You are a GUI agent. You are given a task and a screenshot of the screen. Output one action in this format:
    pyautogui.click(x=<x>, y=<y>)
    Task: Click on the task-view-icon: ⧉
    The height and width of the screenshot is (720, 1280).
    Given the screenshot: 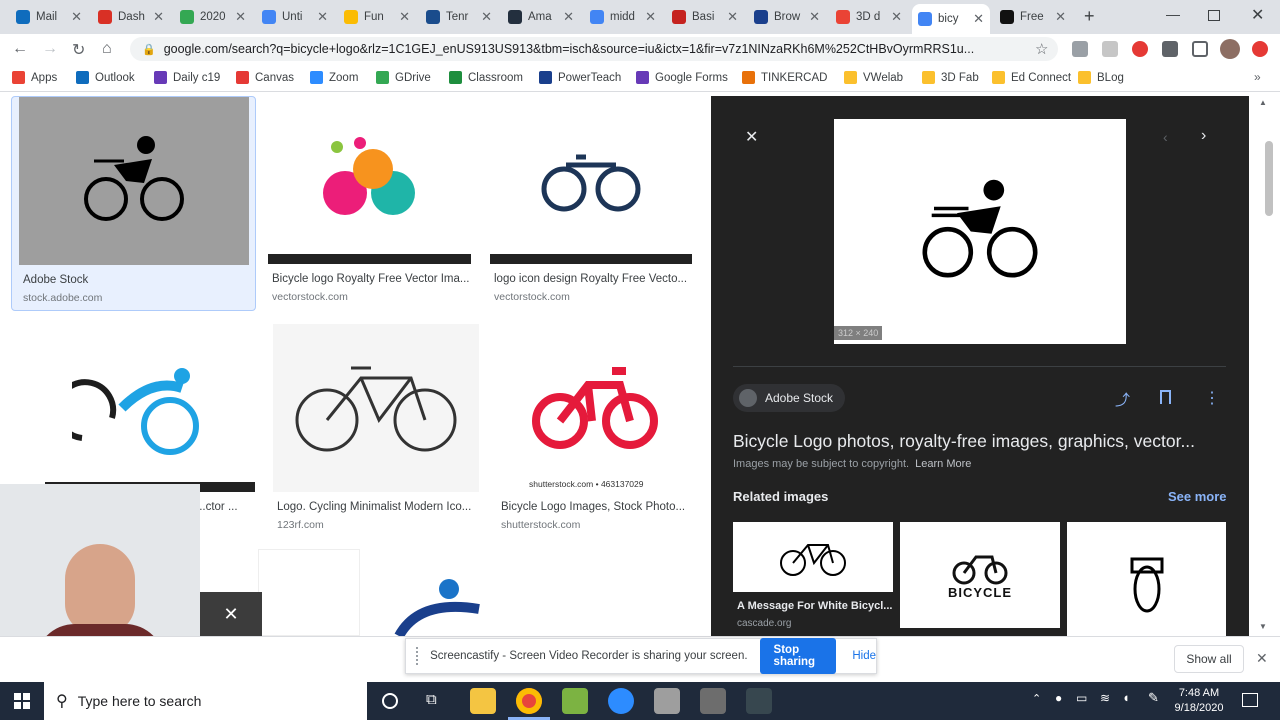 What is the action you would take?
    pyautogui.click(x=431, y=699)
    